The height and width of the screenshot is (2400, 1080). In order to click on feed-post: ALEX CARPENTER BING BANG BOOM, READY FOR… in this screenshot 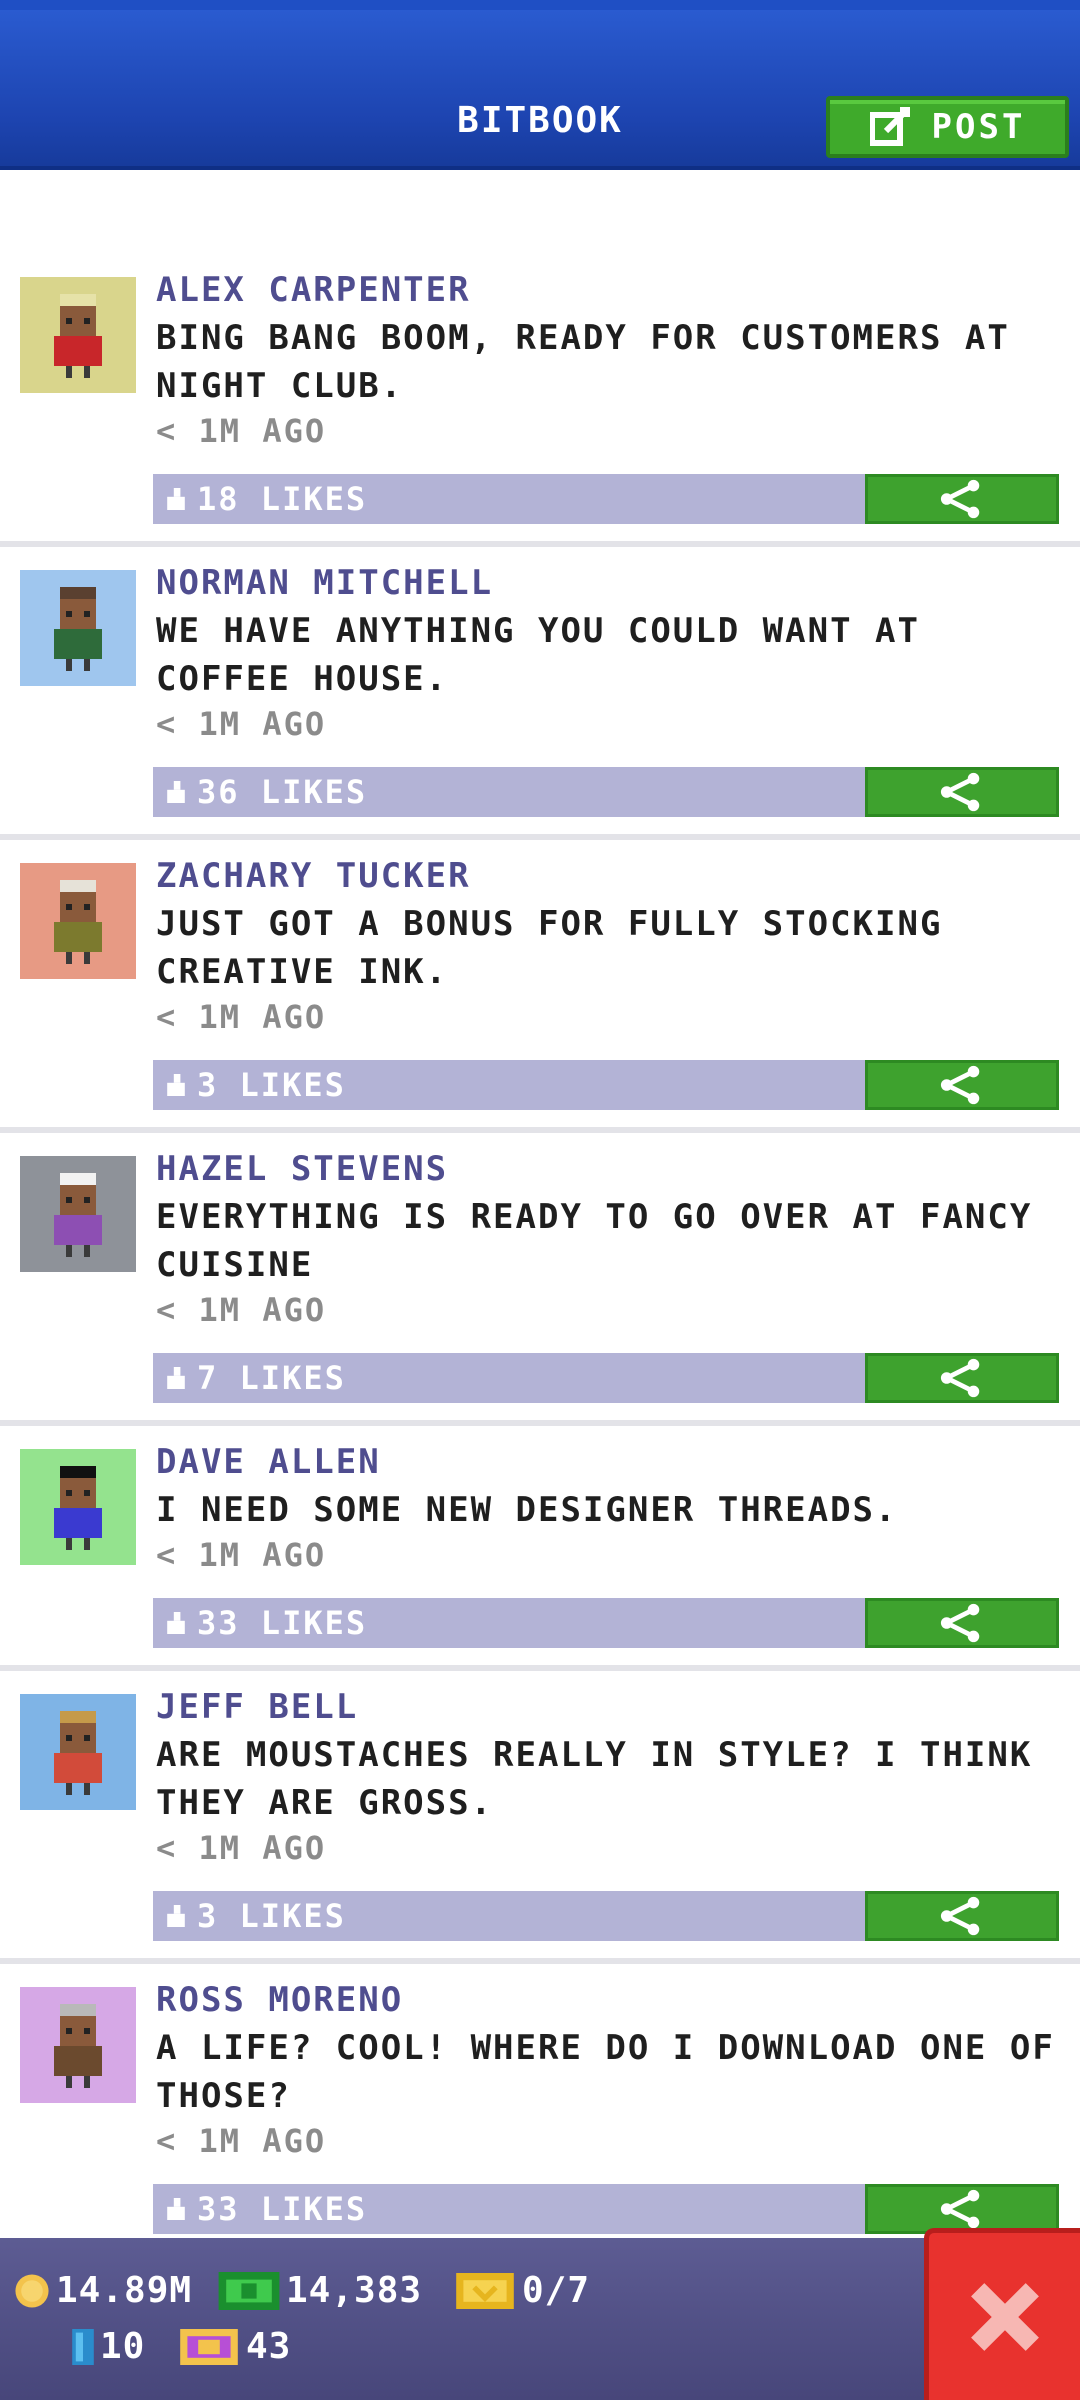, I will do `click(540, 400)`.